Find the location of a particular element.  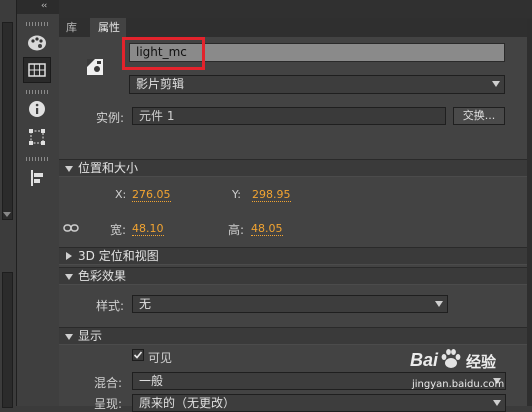

tab-properties: 属性 is located at coordinates (108, 27).